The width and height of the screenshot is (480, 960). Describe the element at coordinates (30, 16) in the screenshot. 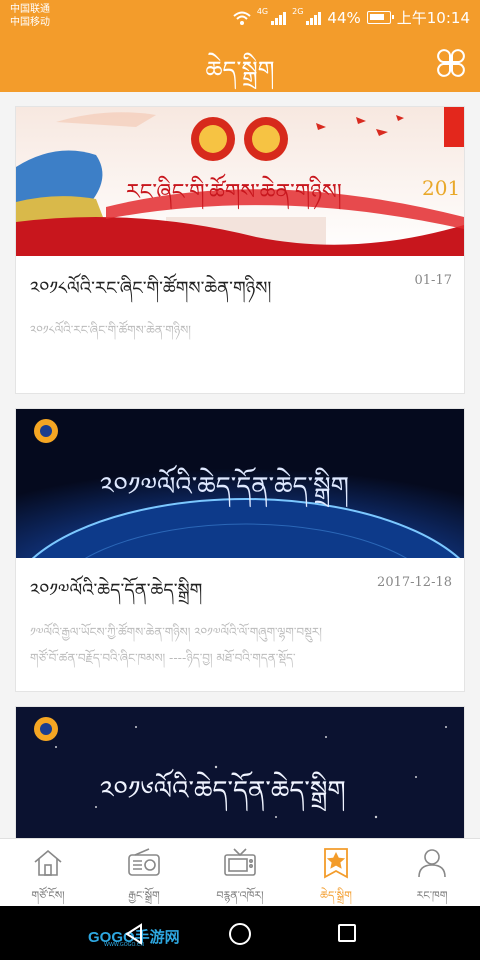

I see `carrier-info: 中国联通 中国移动` at that location.